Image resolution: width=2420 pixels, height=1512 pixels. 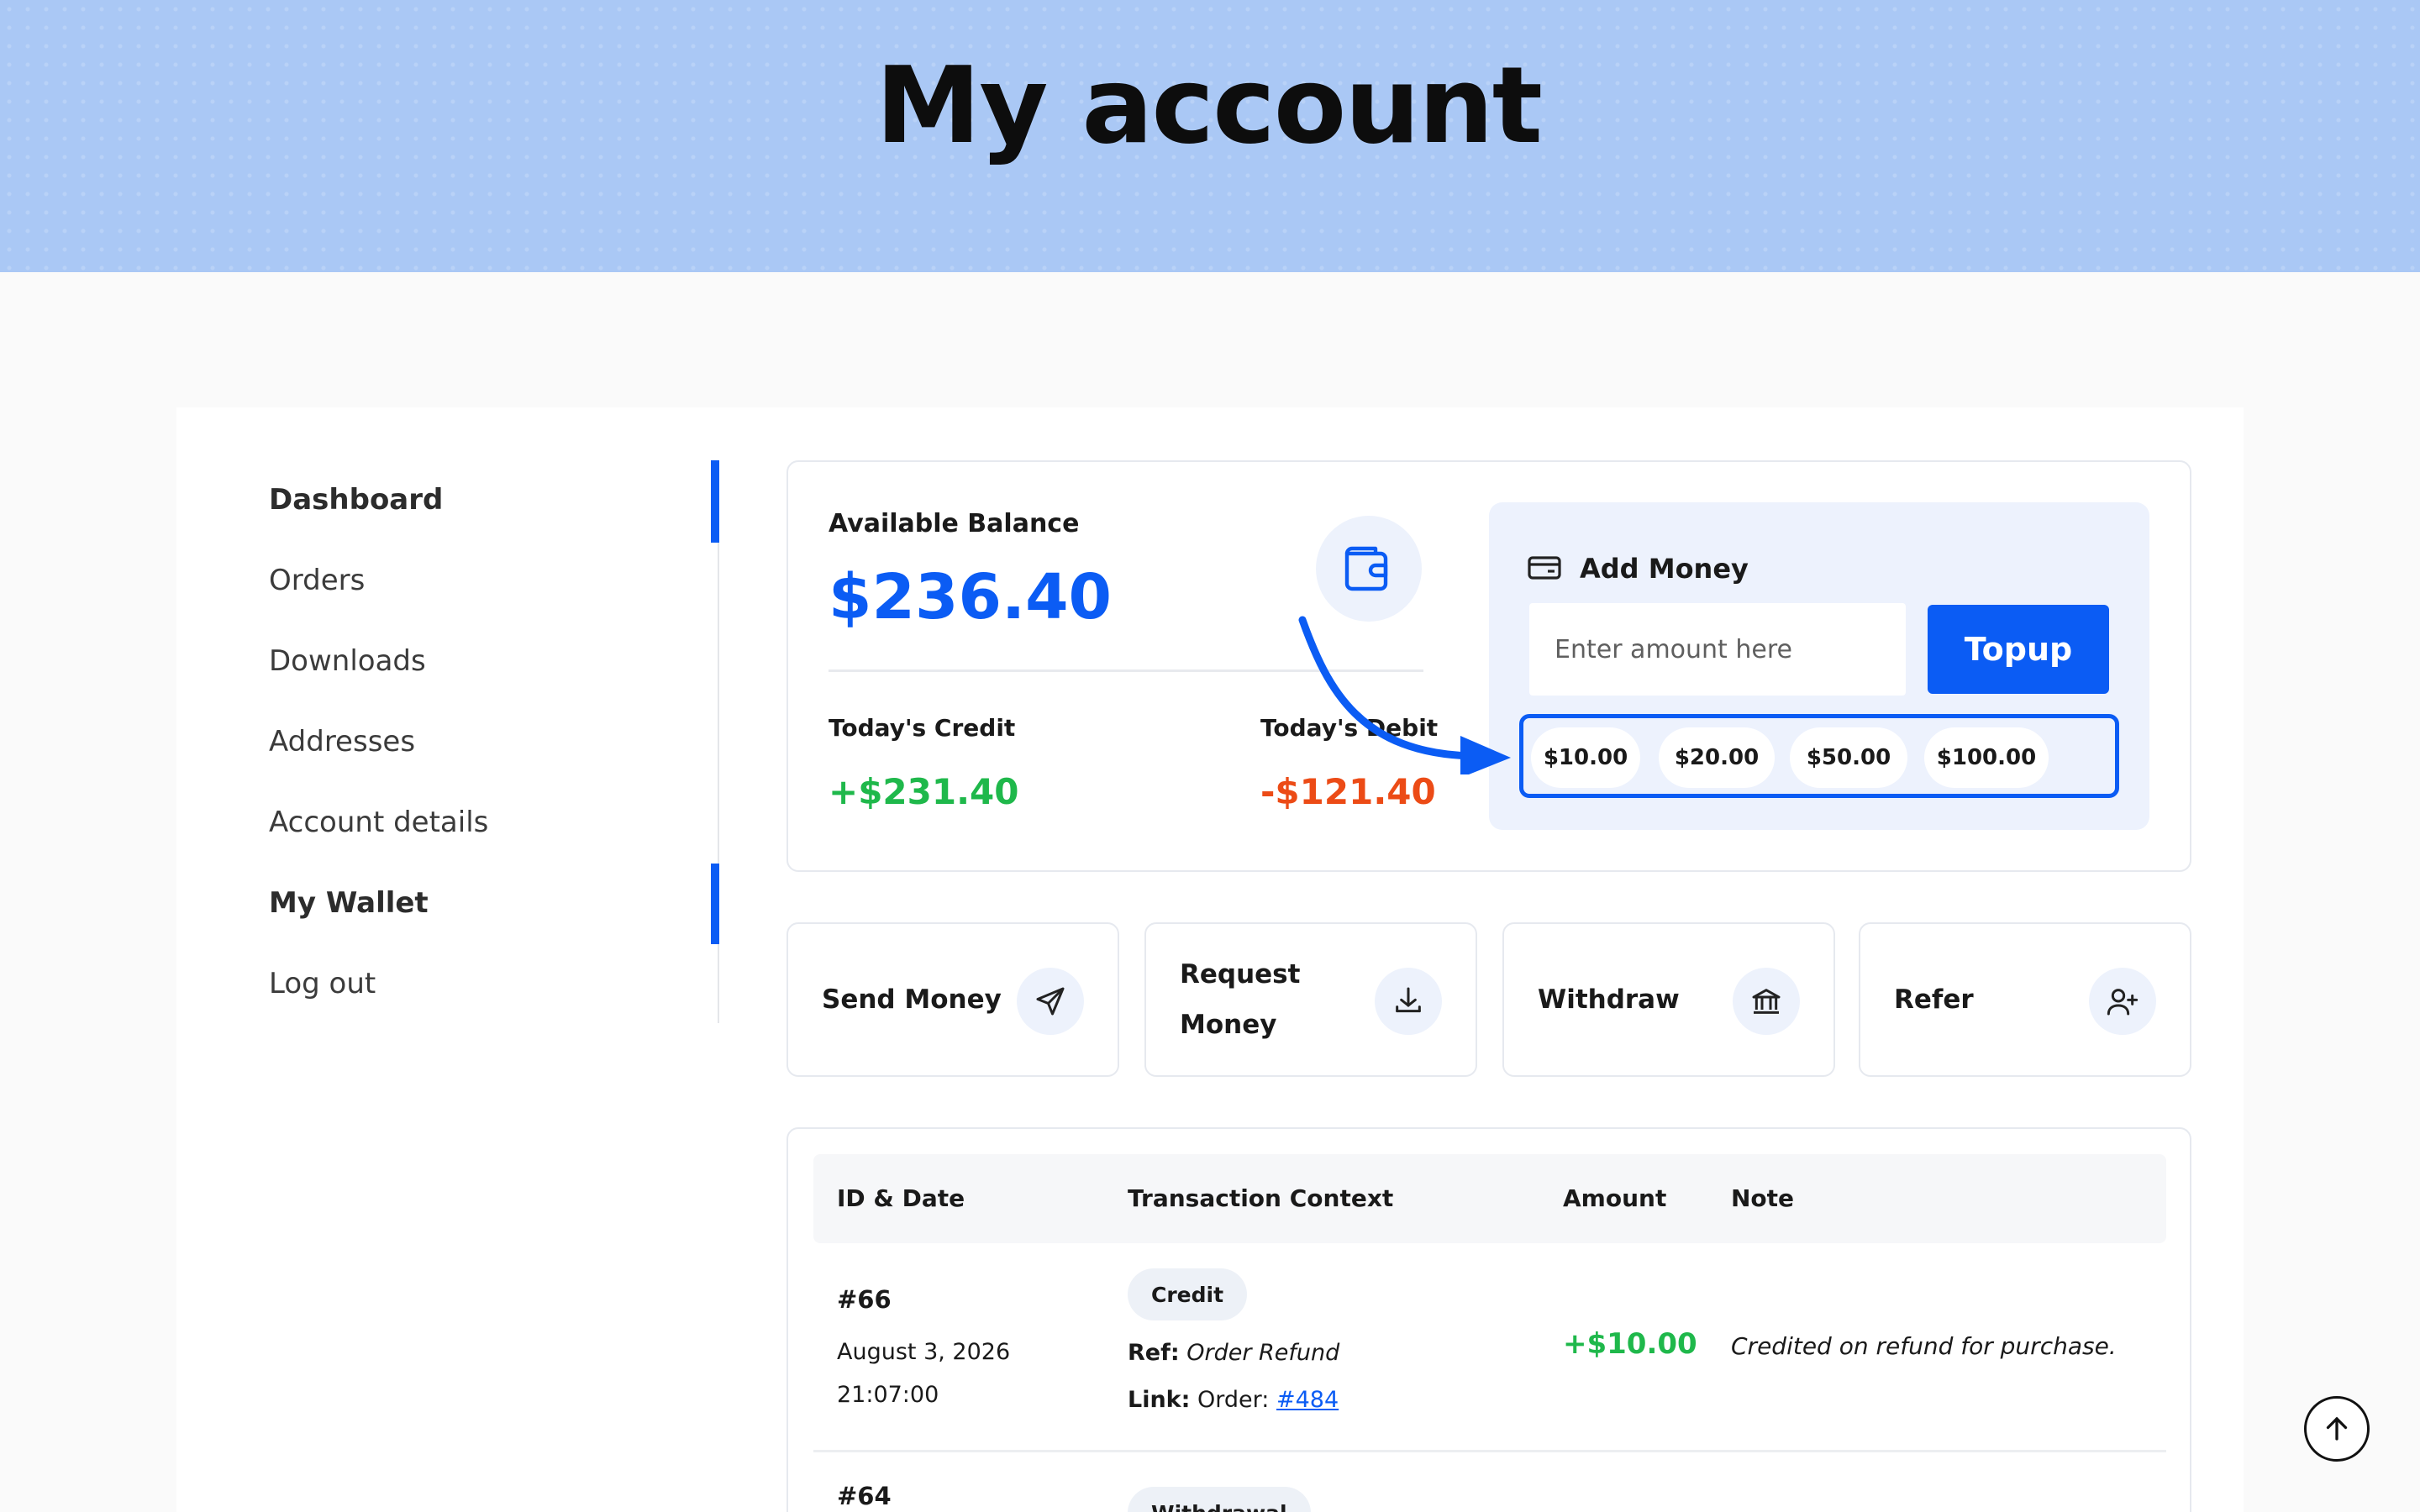 I want to click on annotation-arrow-icon, so click(x=1405, y=695).